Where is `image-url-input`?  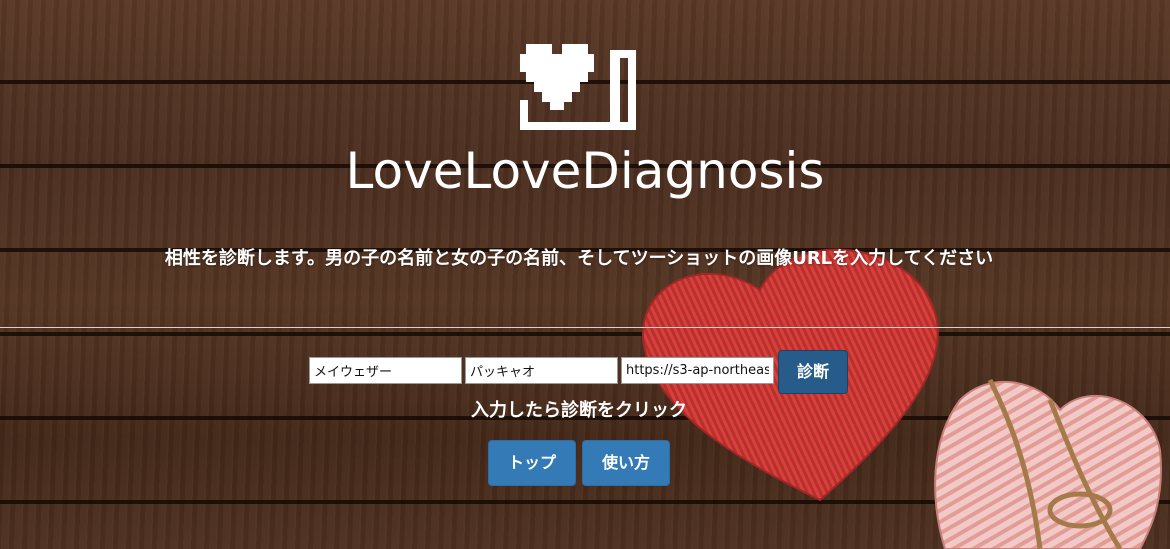
image-url-input is located at coordinates (697, 370).